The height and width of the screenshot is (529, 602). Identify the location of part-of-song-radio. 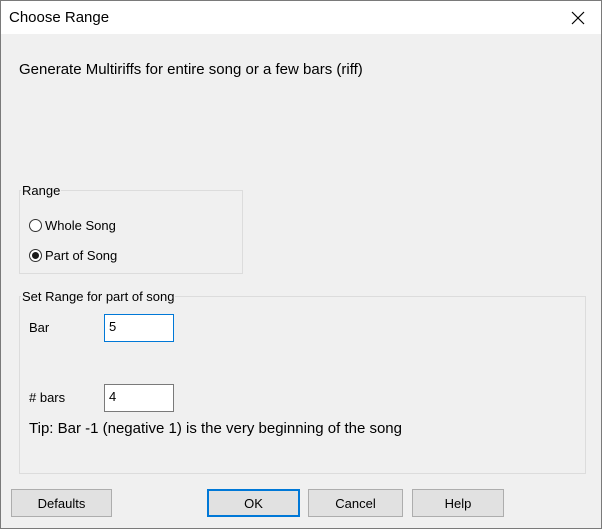
(35, 255).